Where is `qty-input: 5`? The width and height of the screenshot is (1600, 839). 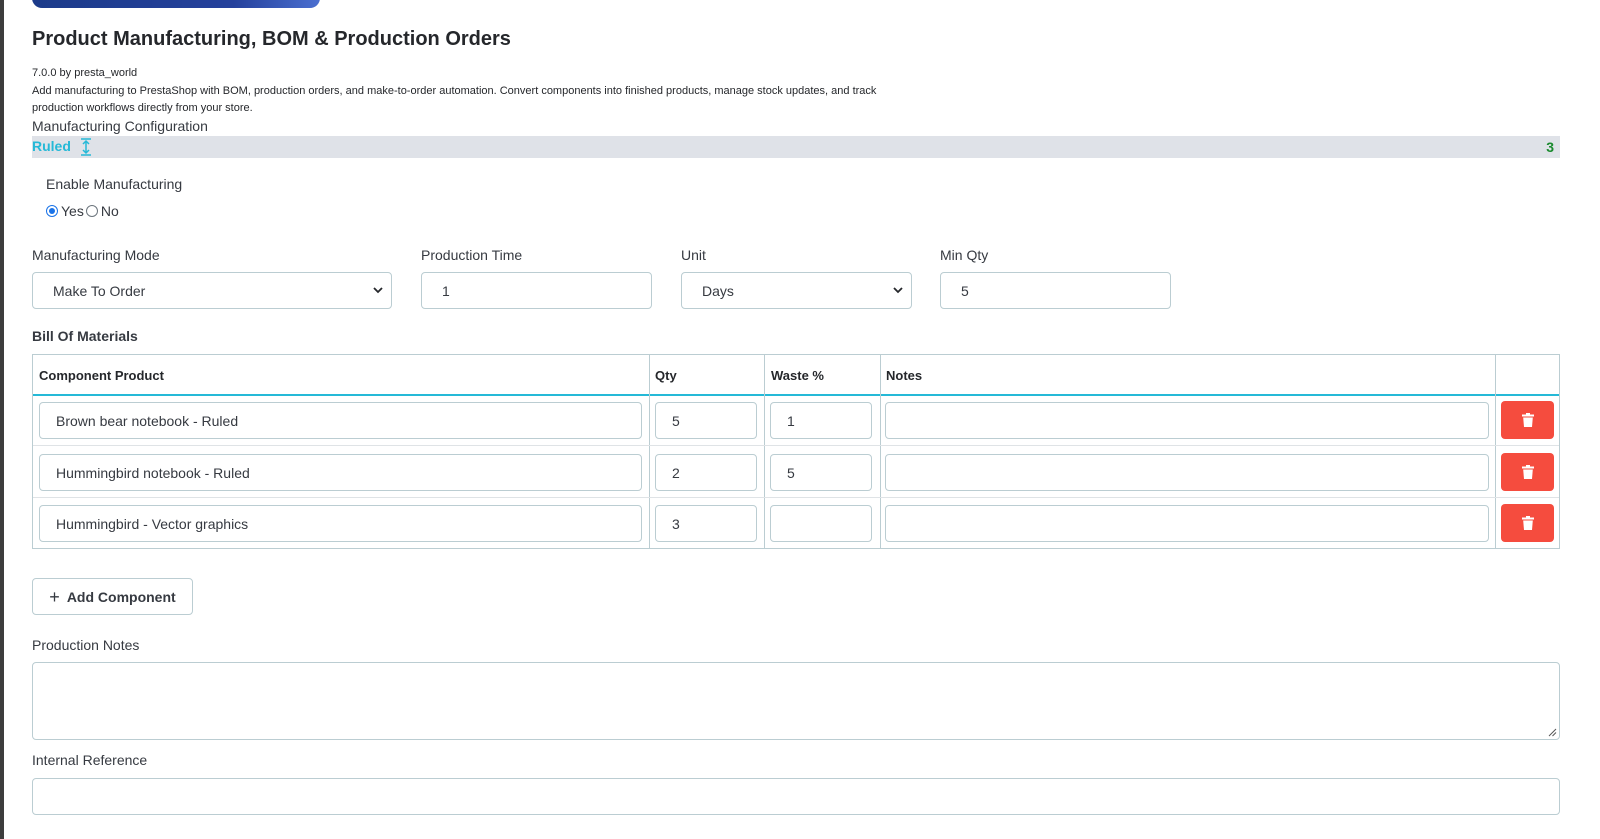
qty-input: 5 is located at coordinates (706, 420).